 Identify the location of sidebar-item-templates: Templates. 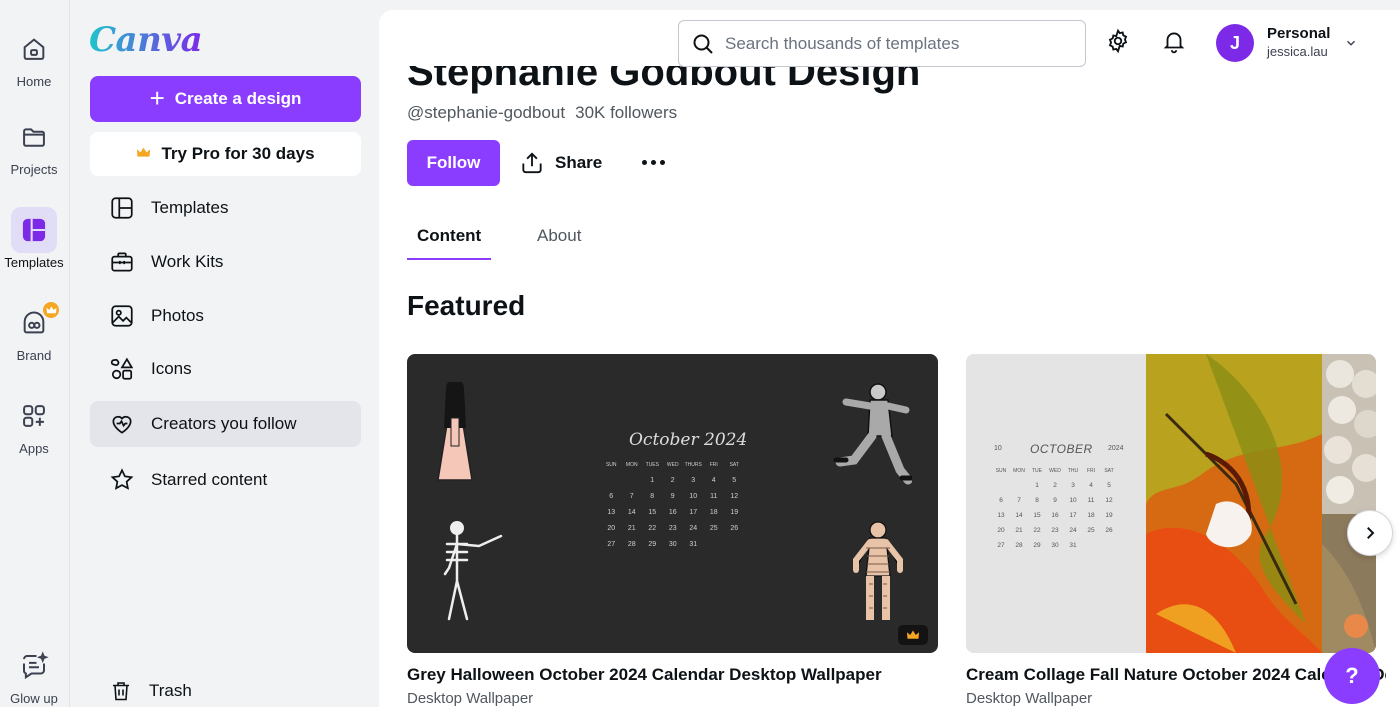
(225, 208).